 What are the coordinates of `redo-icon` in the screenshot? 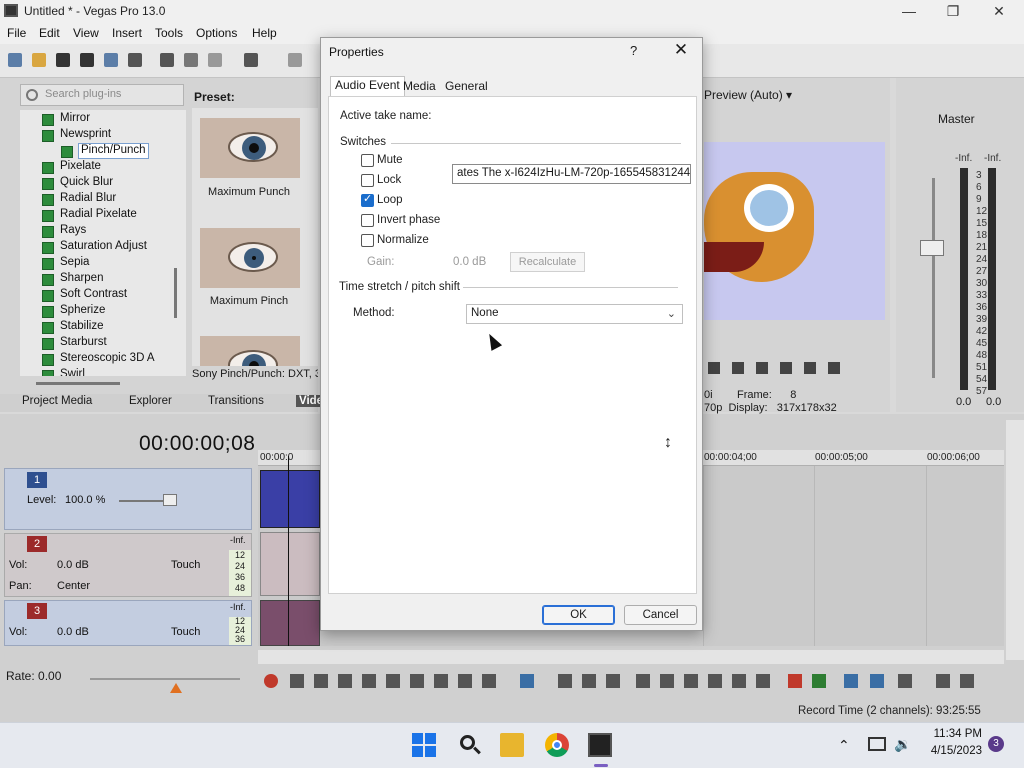 It's located at (295, 60).